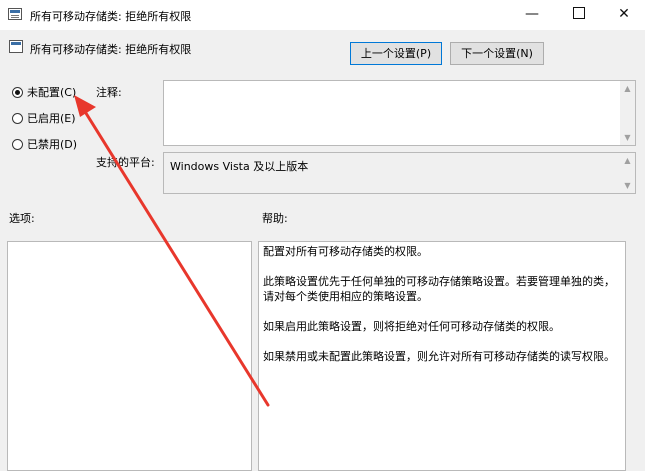  What do you see at coordinates (396, 53) in the screenshot?
I see `previous-setting-button: 上一个设置(P)` at bounding box center [396, 53].